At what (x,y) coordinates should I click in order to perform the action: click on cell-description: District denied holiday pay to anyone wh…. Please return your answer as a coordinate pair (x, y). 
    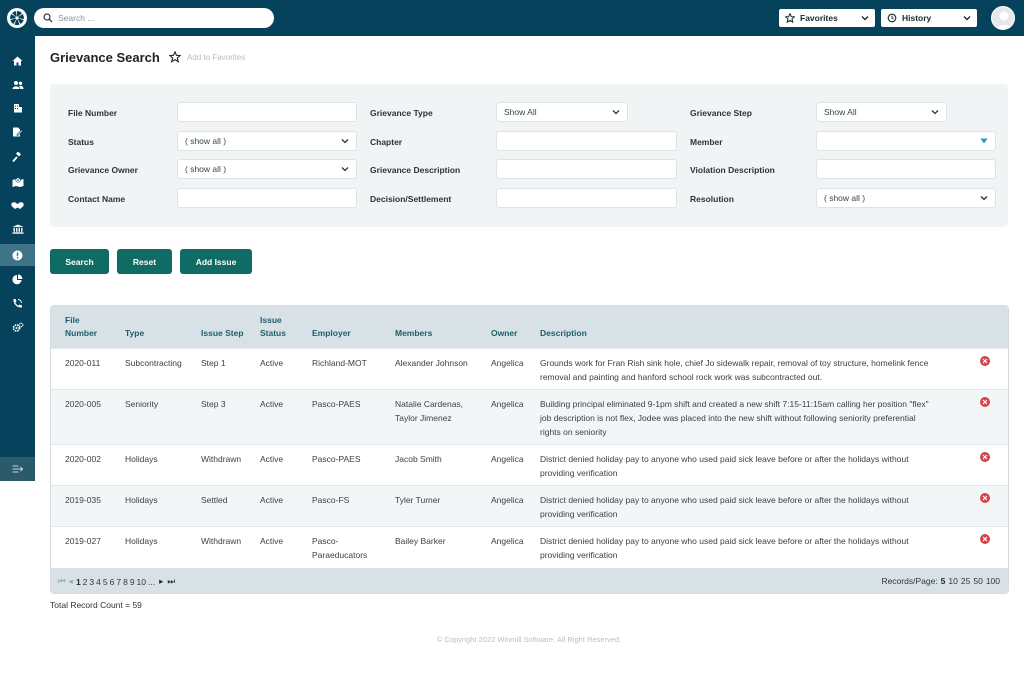
    Looking at the image, I should click on (750, 548).